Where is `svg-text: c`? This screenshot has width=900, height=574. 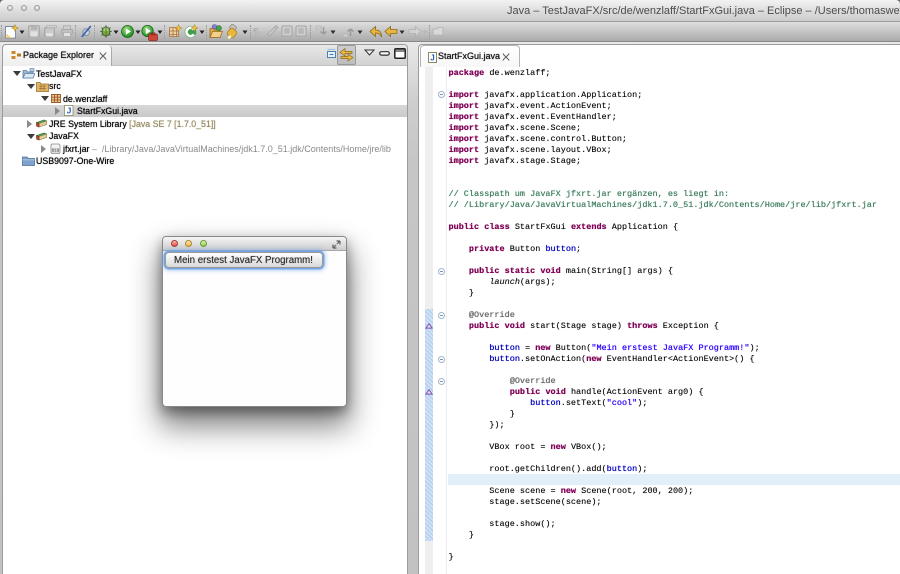
svg-text: c is located at coordinates (260, 33).